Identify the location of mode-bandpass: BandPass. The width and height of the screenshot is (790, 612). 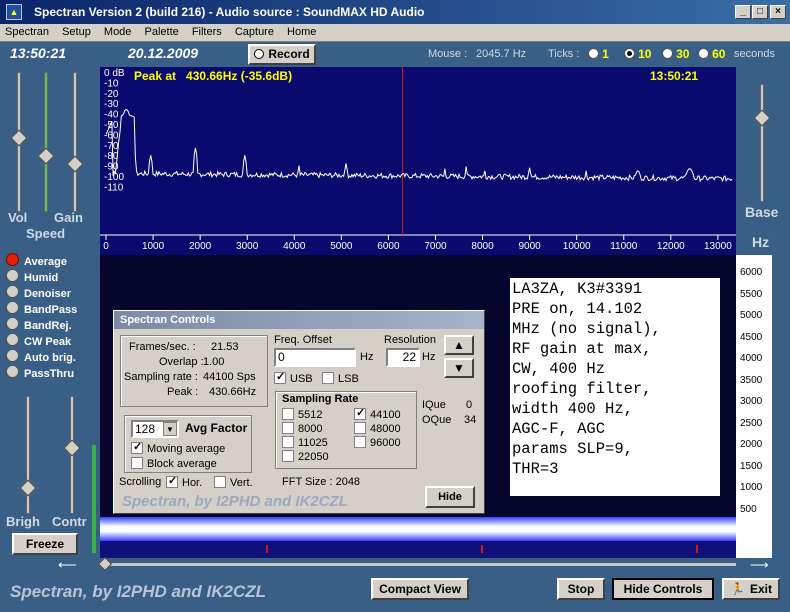
(41, 308).